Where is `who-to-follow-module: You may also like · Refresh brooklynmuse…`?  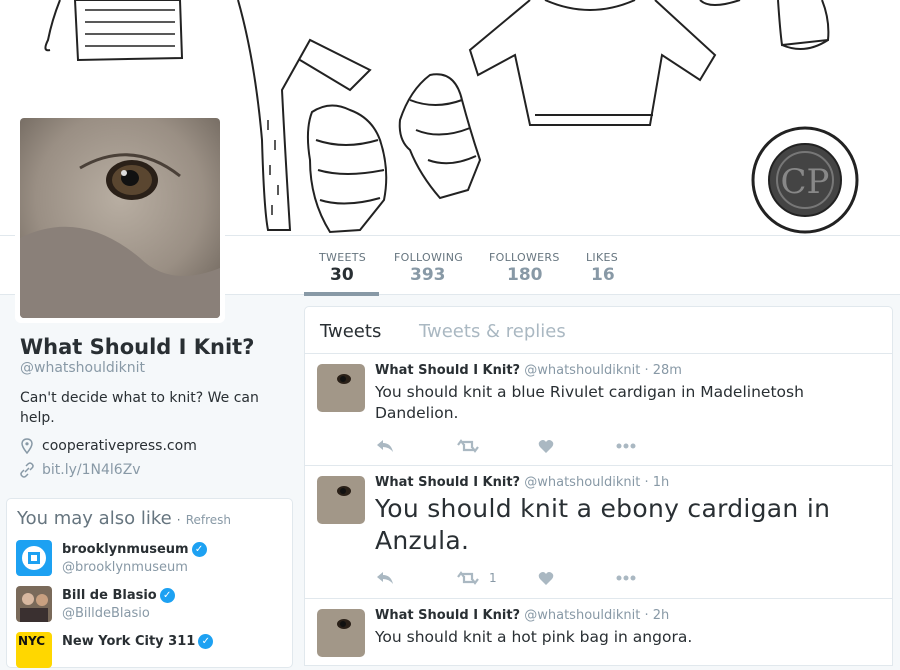 who-to-follow-module: You may also like · Refresh brooklynmuse… is located at coordinates (149, 583).